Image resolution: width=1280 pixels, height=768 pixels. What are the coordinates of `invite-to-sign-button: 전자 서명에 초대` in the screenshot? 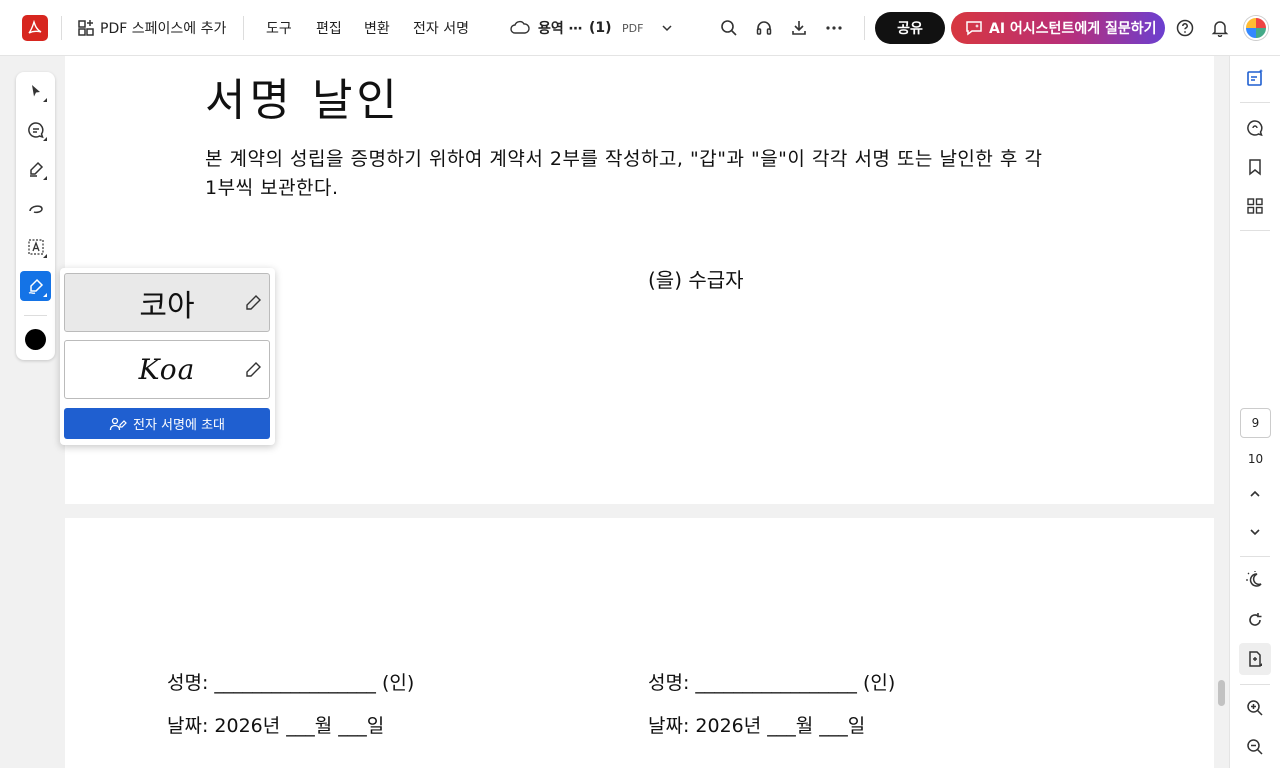 It's located at (167, 423).